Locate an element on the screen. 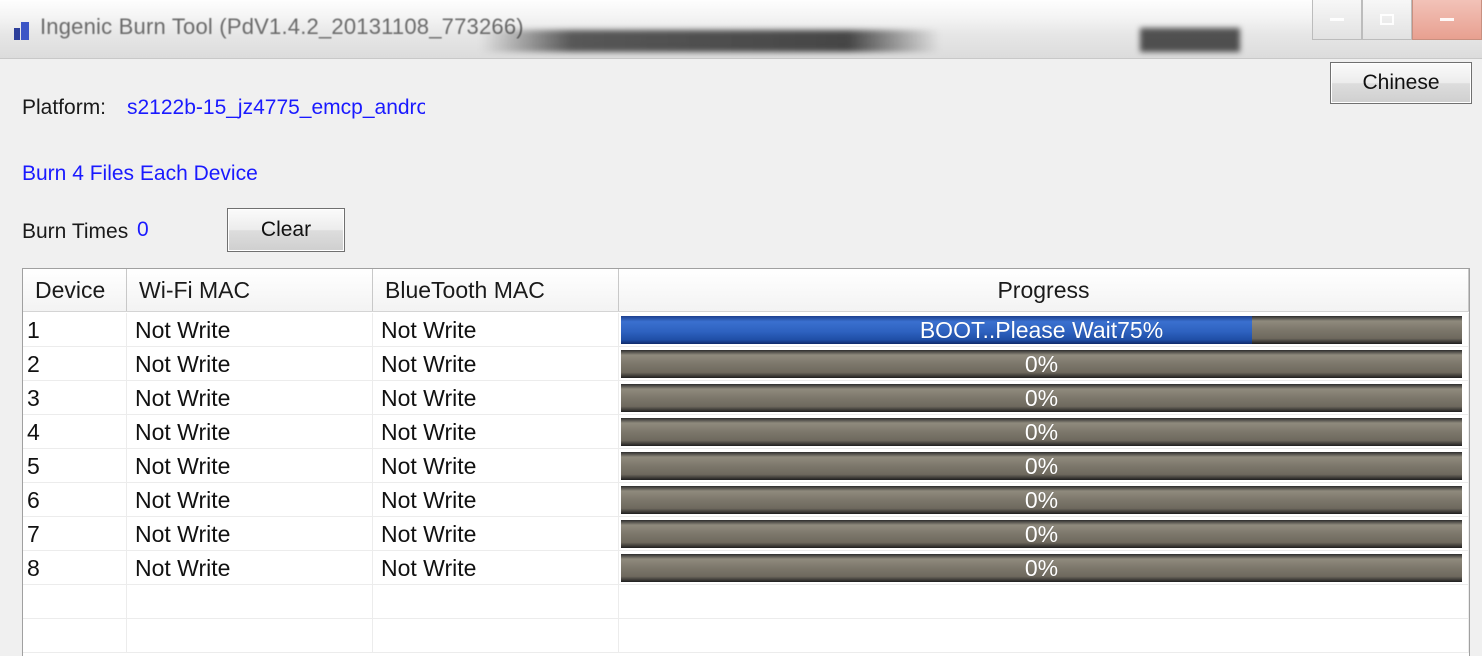 This screenshot has width=1482, height=656. cell-device: 6 is located at coordinates (75, 500).